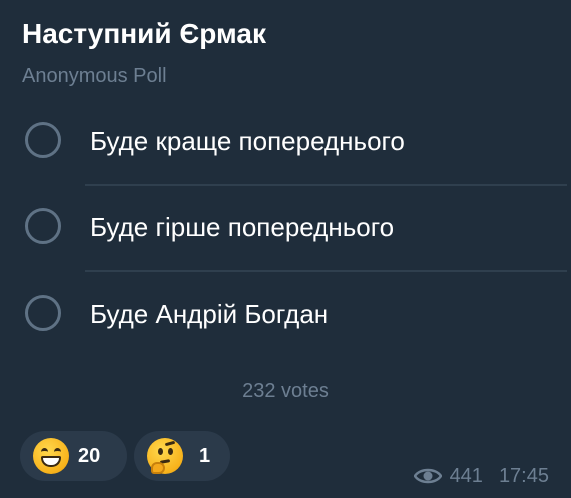  Describe the element at coordinates (205, 456) in the screenshot. I see `reaction-count: 1` at that location.